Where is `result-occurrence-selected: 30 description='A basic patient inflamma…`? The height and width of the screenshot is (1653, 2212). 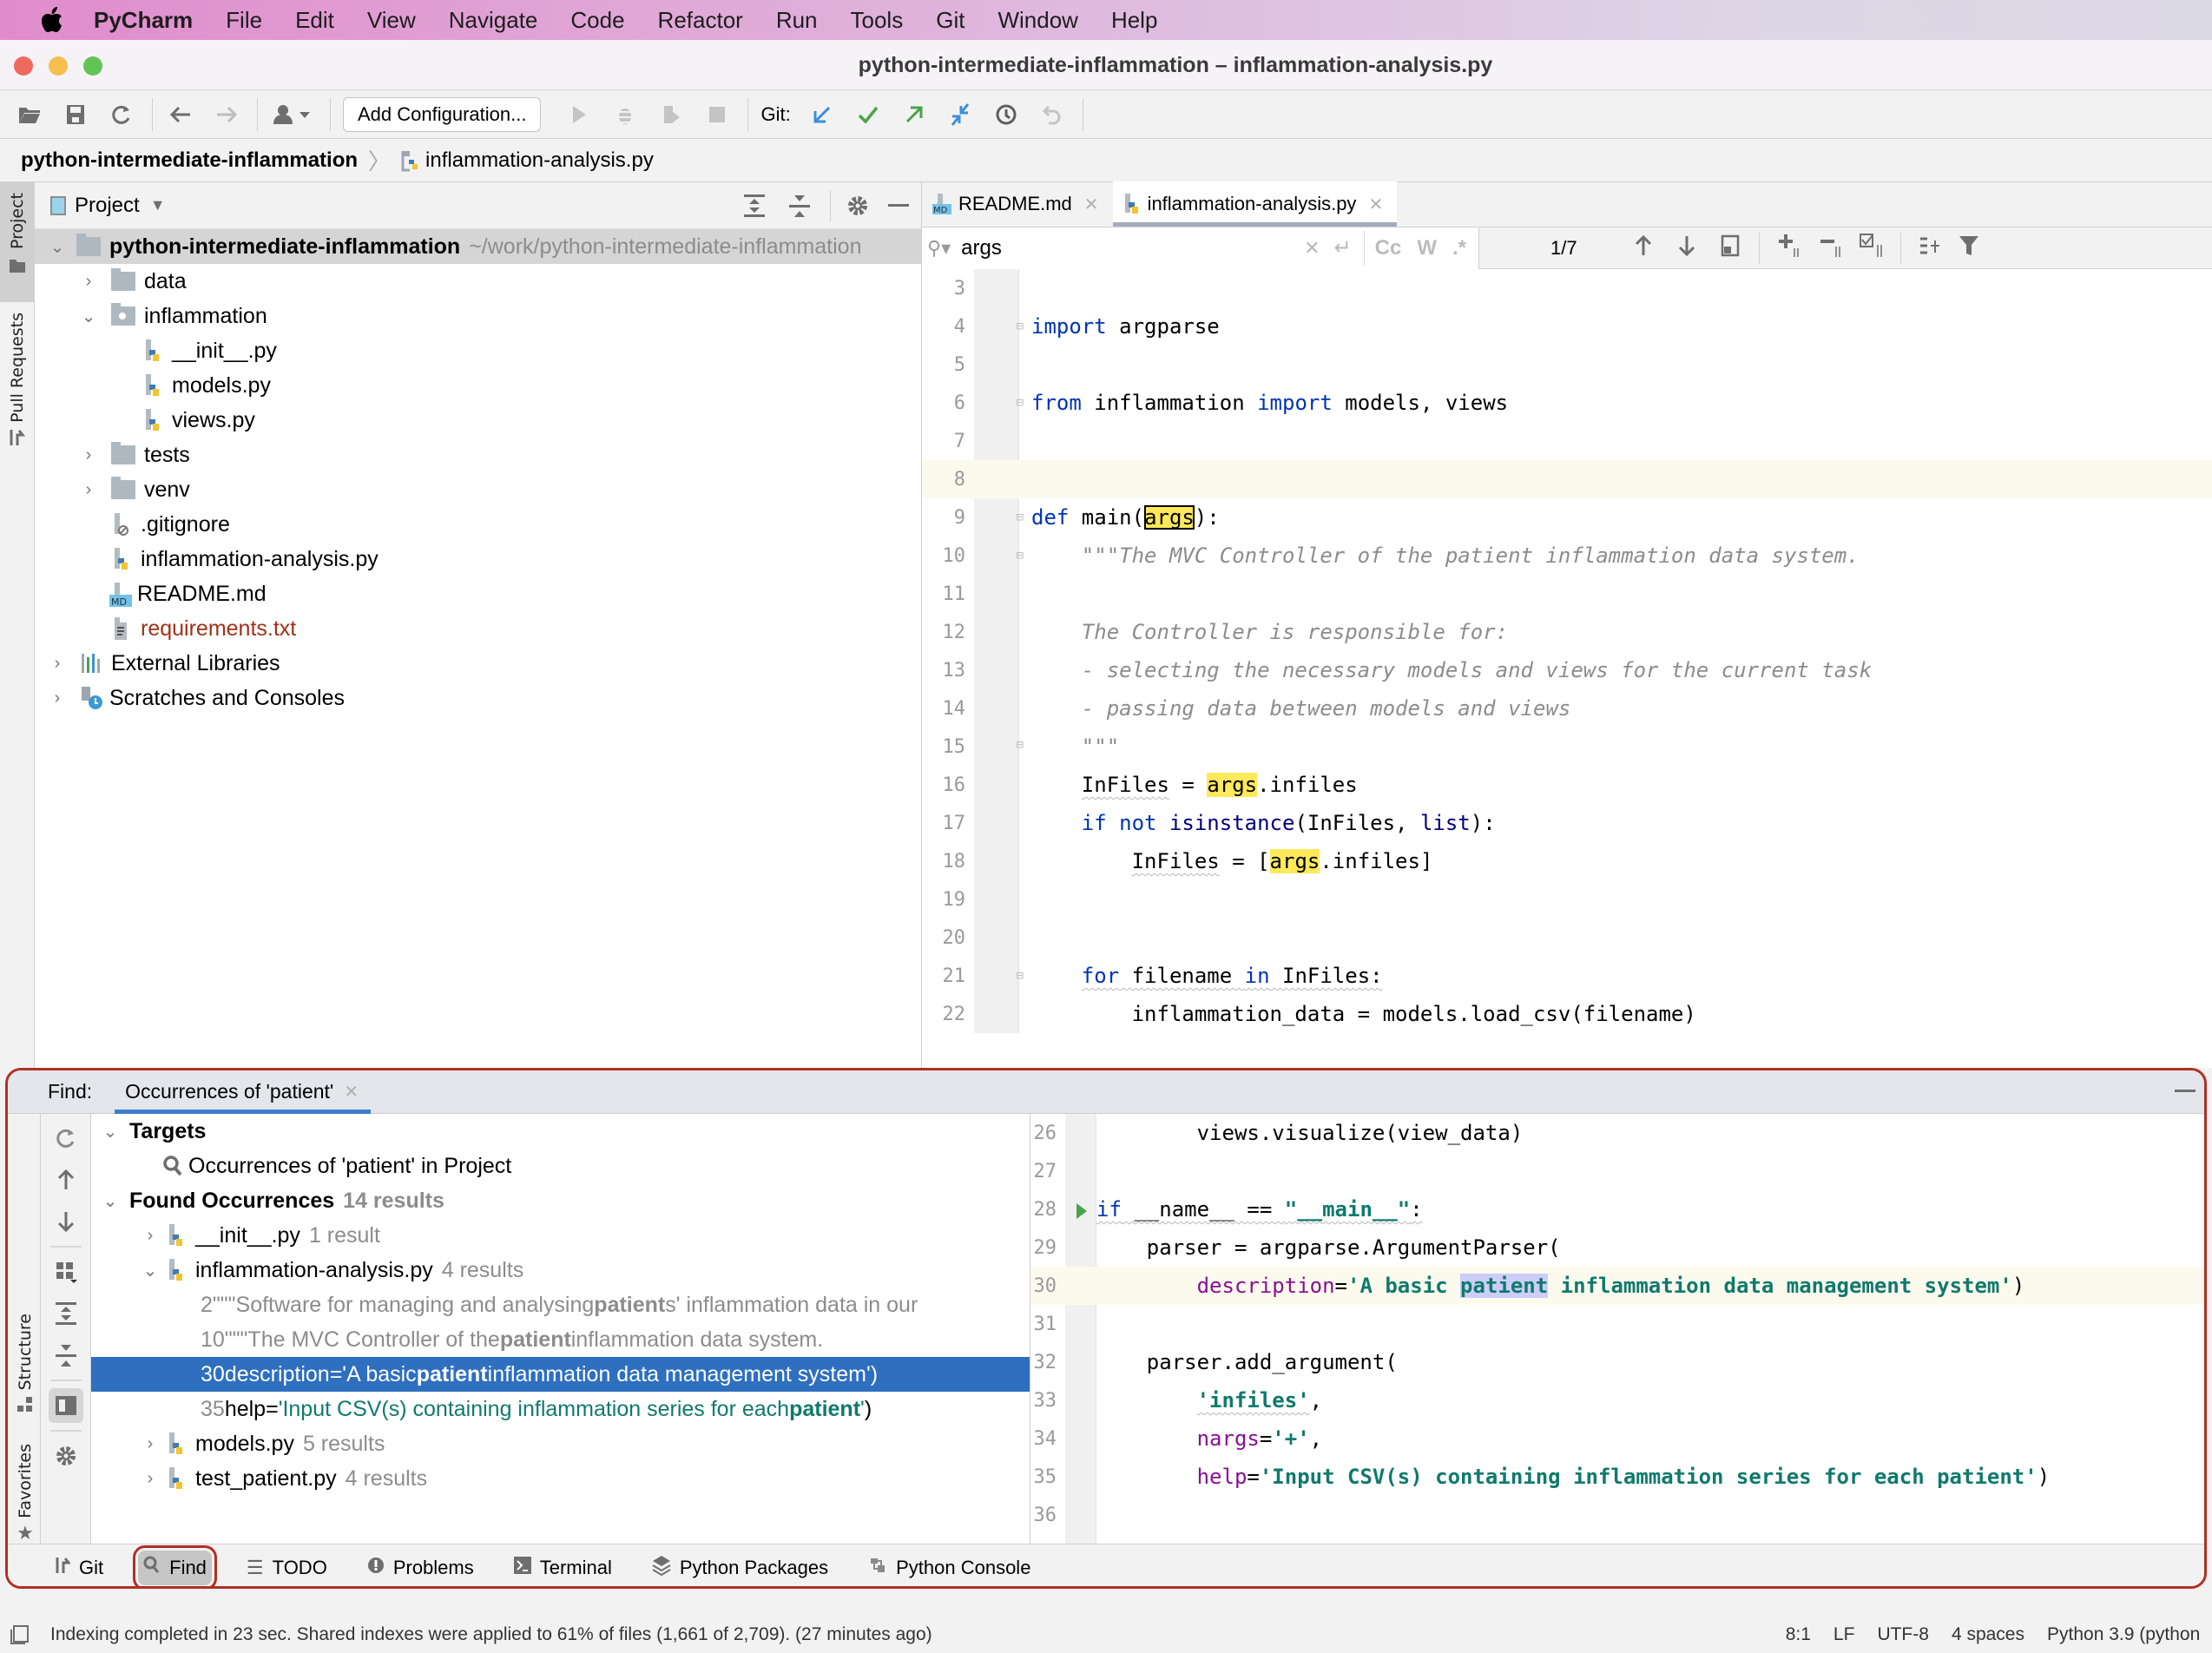
result-occurrence-selected: 30 description='A basic patient inflamma… is located at coordinates (560, 1374).